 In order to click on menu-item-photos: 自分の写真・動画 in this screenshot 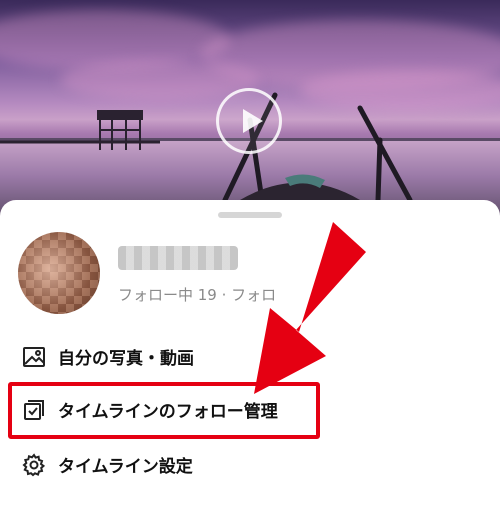, I will do `click(108, 356)`.